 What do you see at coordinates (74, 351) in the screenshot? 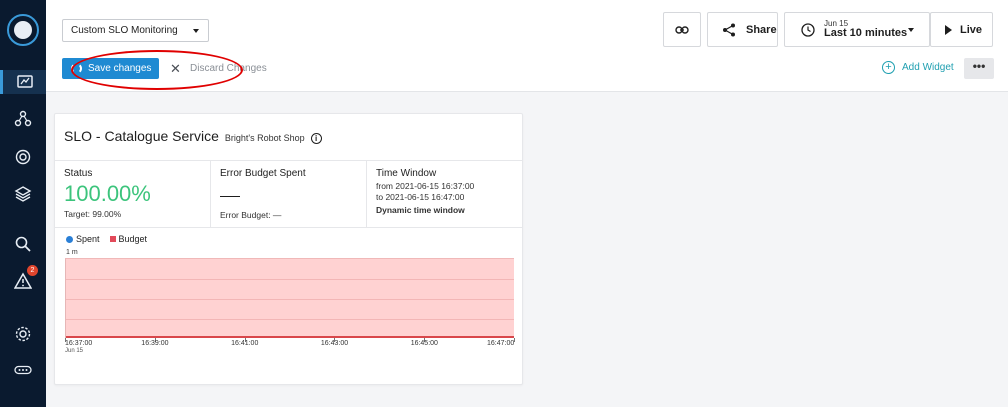
I see `x-axis-date: Jun 15` at bounding box center [74, 351].